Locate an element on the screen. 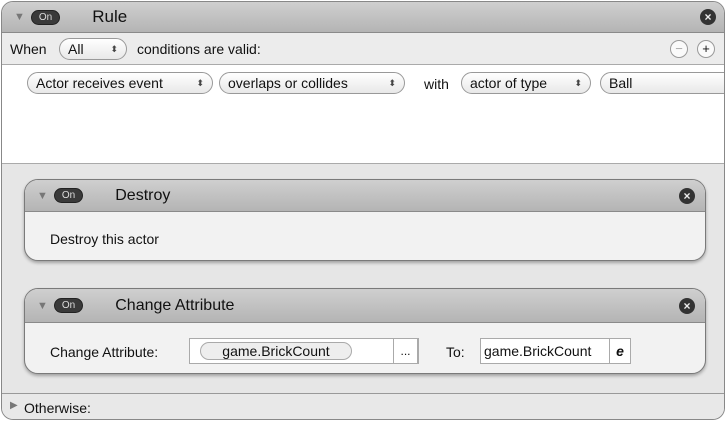 The image size is (726, 421). rule-toggle: On is located at coordinates (45, 17).